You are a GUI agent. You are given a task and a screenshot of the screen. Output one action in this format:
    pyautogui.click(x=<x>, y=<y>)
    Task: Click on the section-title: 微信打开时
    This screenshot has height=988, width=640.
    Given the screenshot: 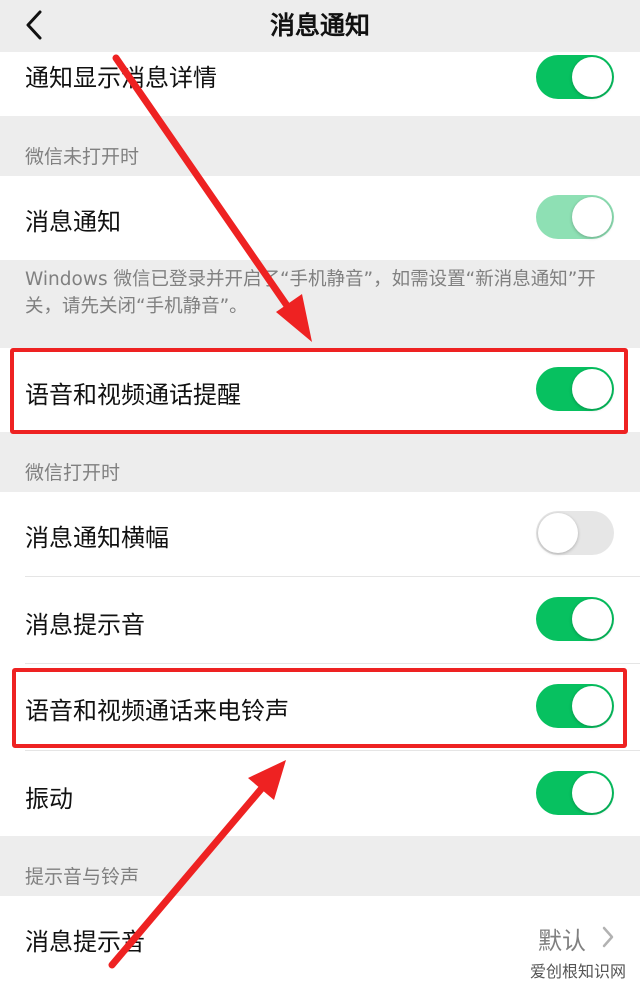 What is the action you would take?
    pyautogui.click(x=73, y=473)
    